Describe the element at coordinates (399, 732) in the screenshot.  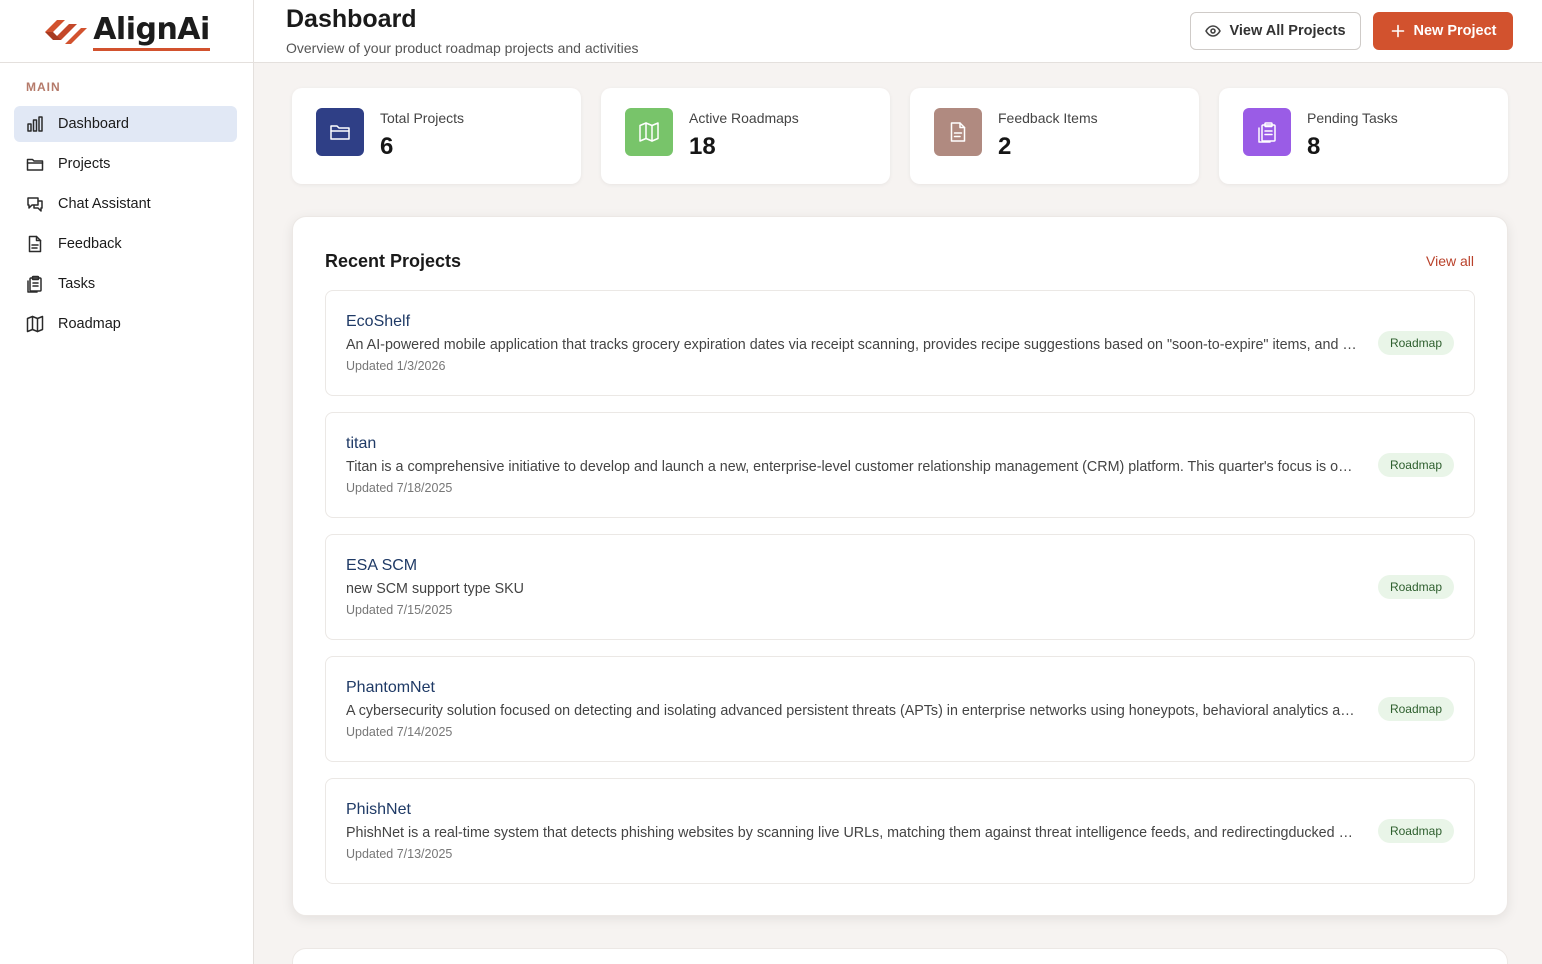
I see `project-updated: Updated 7/14/2025` at that location.